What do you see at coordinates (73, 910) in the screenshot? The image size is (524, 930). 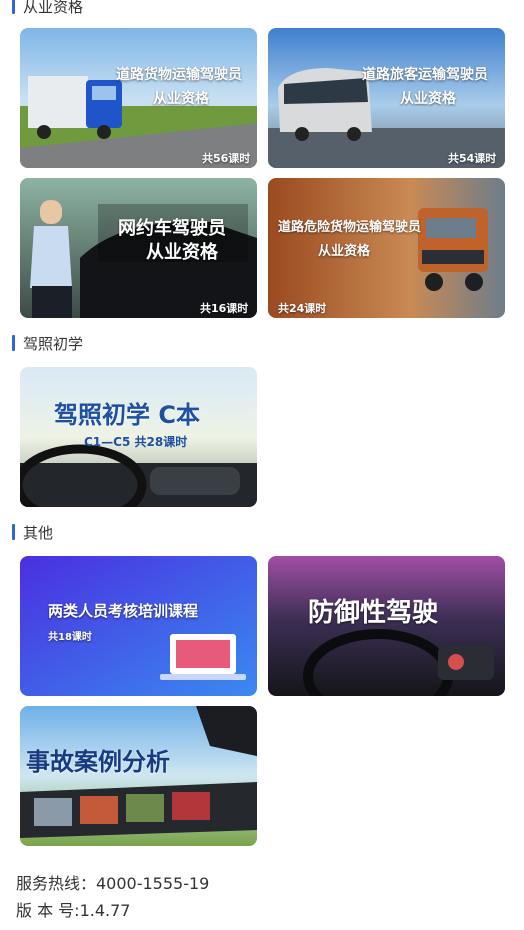 I see `version-number: 版 本 号:1.4.77` at bounding box center [73, 910].